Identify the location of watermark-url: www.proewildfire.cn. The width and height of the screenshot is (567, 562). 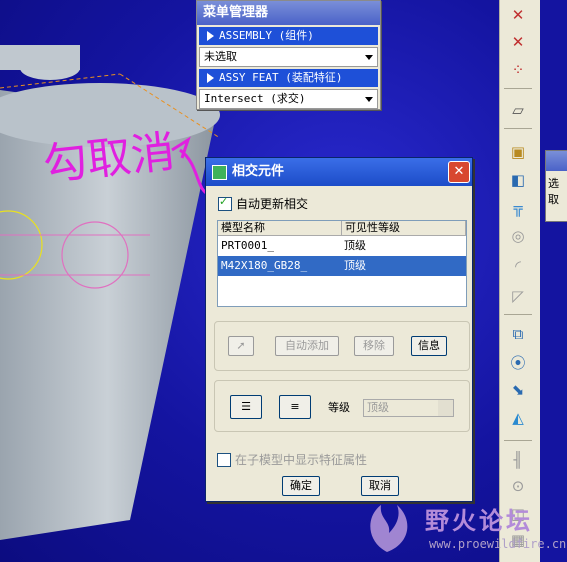
(498, 544).